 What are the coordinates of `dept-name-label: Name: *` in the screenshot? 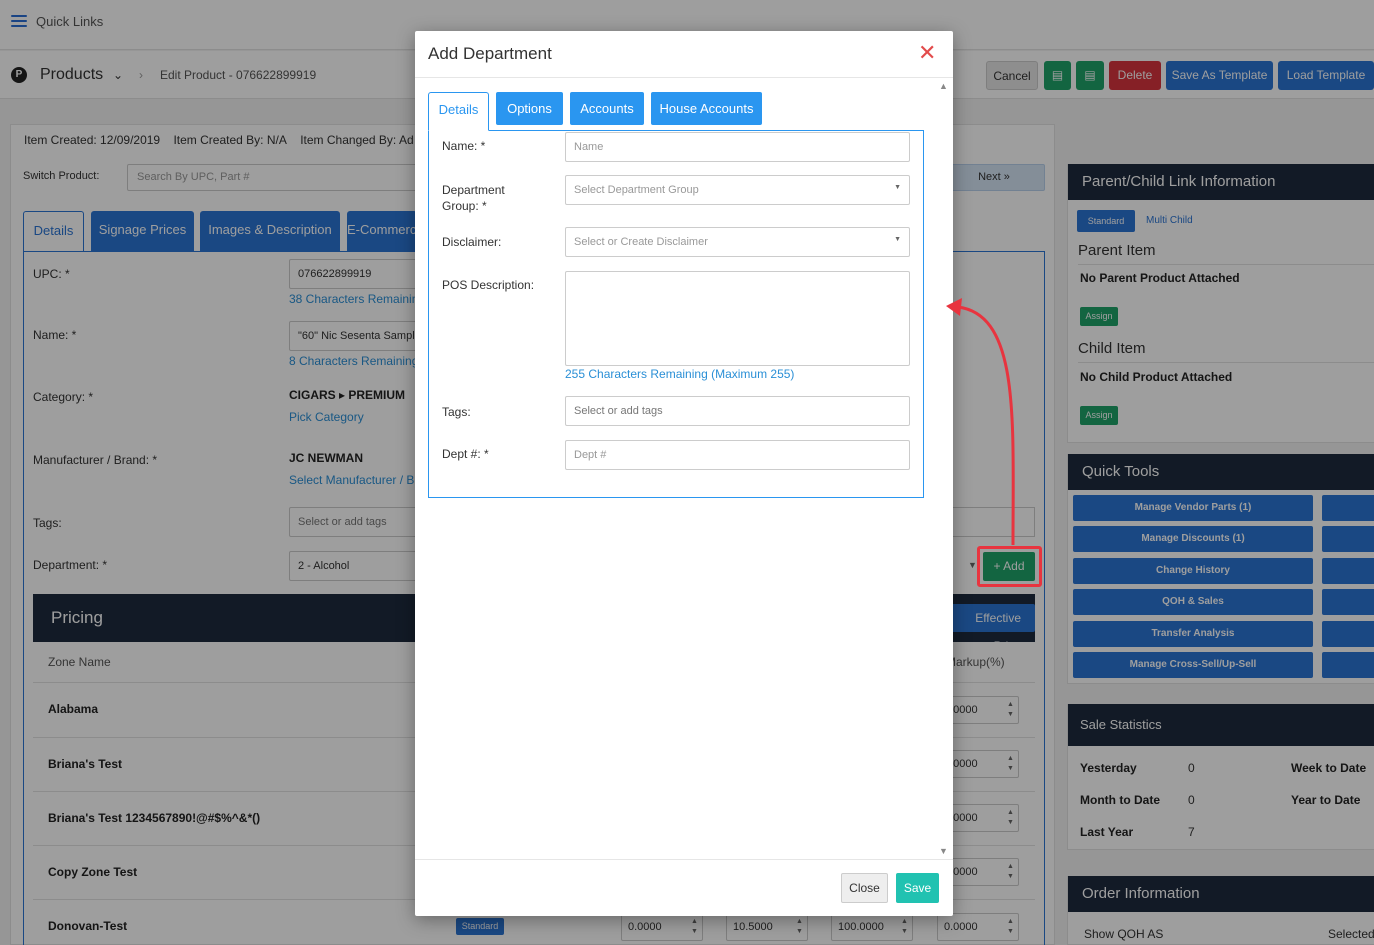 It's located at (464, 146).